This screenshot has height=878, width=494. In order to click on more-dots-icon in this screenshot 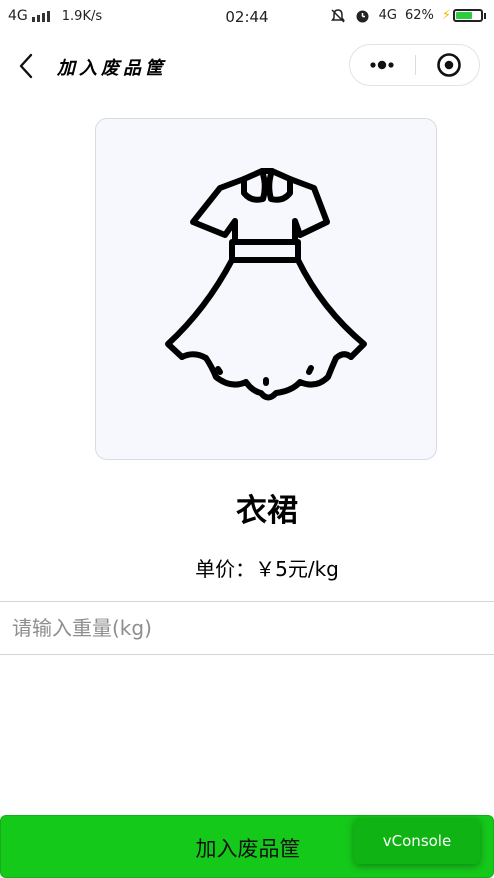, I will do `click(382, 65)`.